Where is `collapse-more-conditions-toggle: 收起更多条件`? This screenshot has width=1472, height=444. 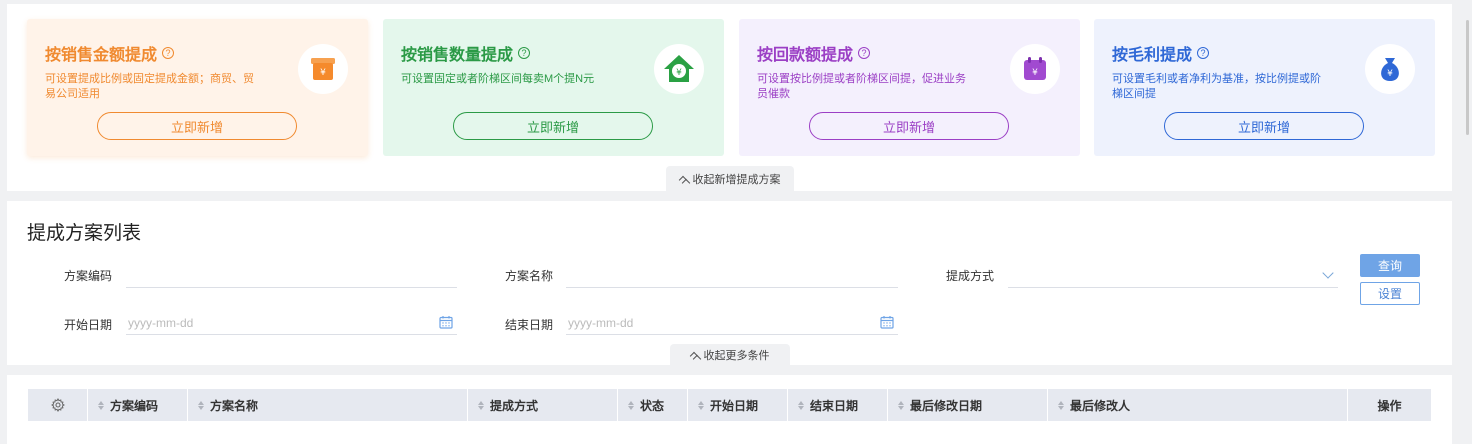 collapse-more-conditions-toggle: 收起更多条件 is located at coordinates (730, 354).